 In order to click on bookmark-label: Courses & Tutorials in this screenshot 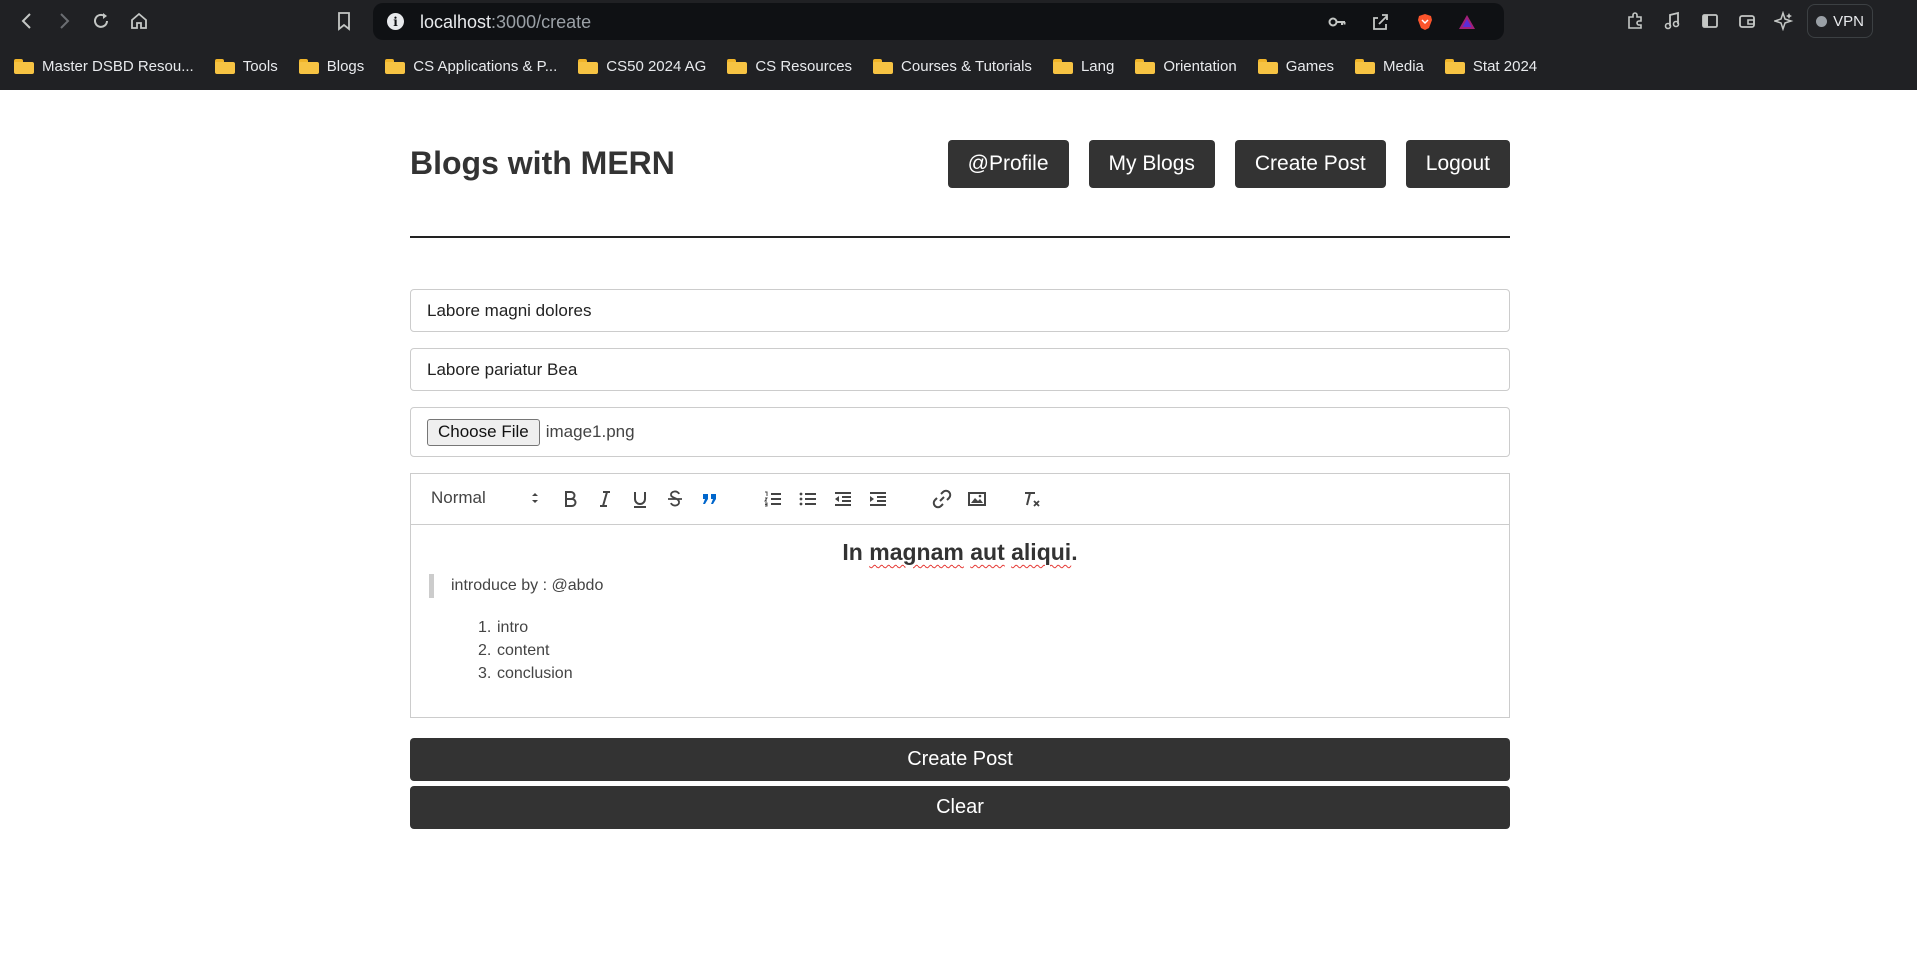, I will do `click(966, 66)`.